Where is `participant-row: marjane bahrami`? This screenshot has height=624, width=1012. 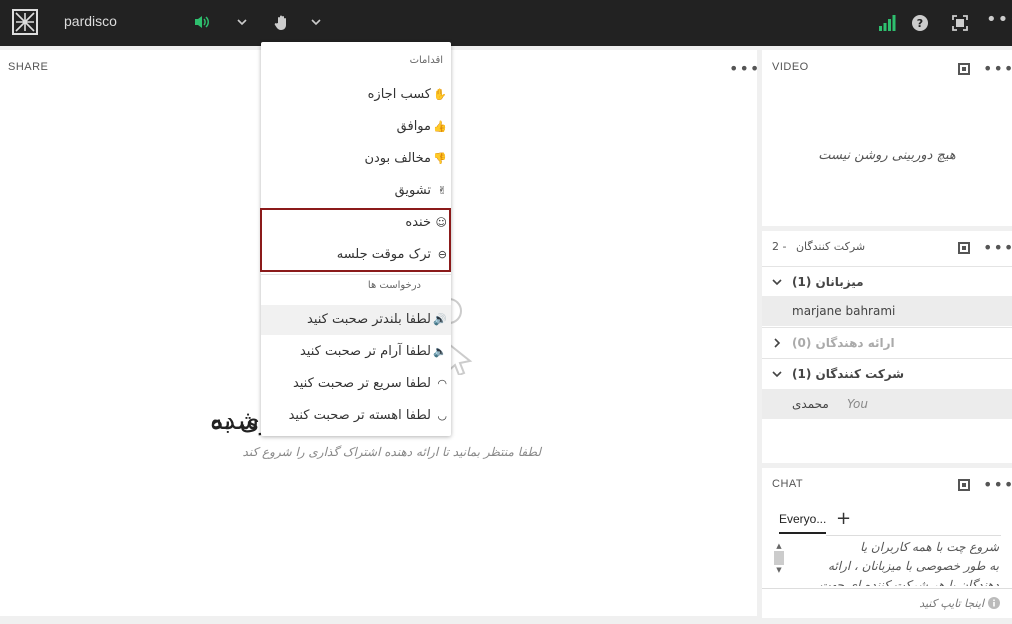 participant-row: marjane bahrami is located at coordinates (887, 311).